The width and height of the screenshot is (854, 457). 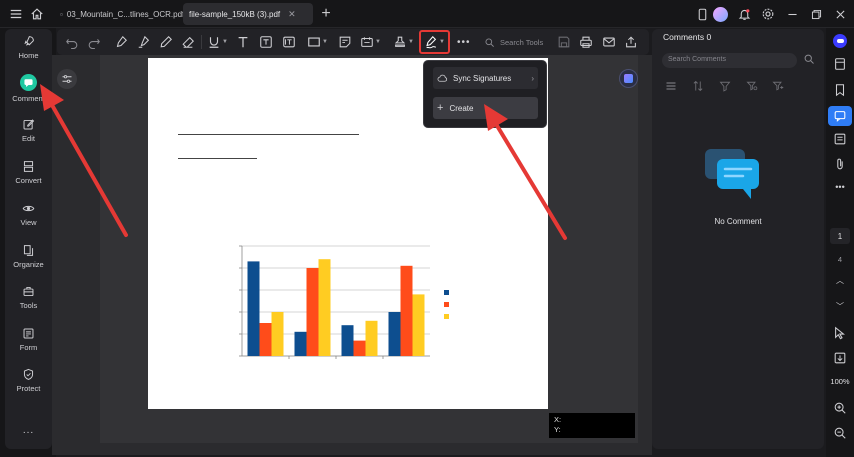 What do you see at coordinates (752, 86) in the screenshot?
I see `filter-user-icon` at bounding box center [752, 86].